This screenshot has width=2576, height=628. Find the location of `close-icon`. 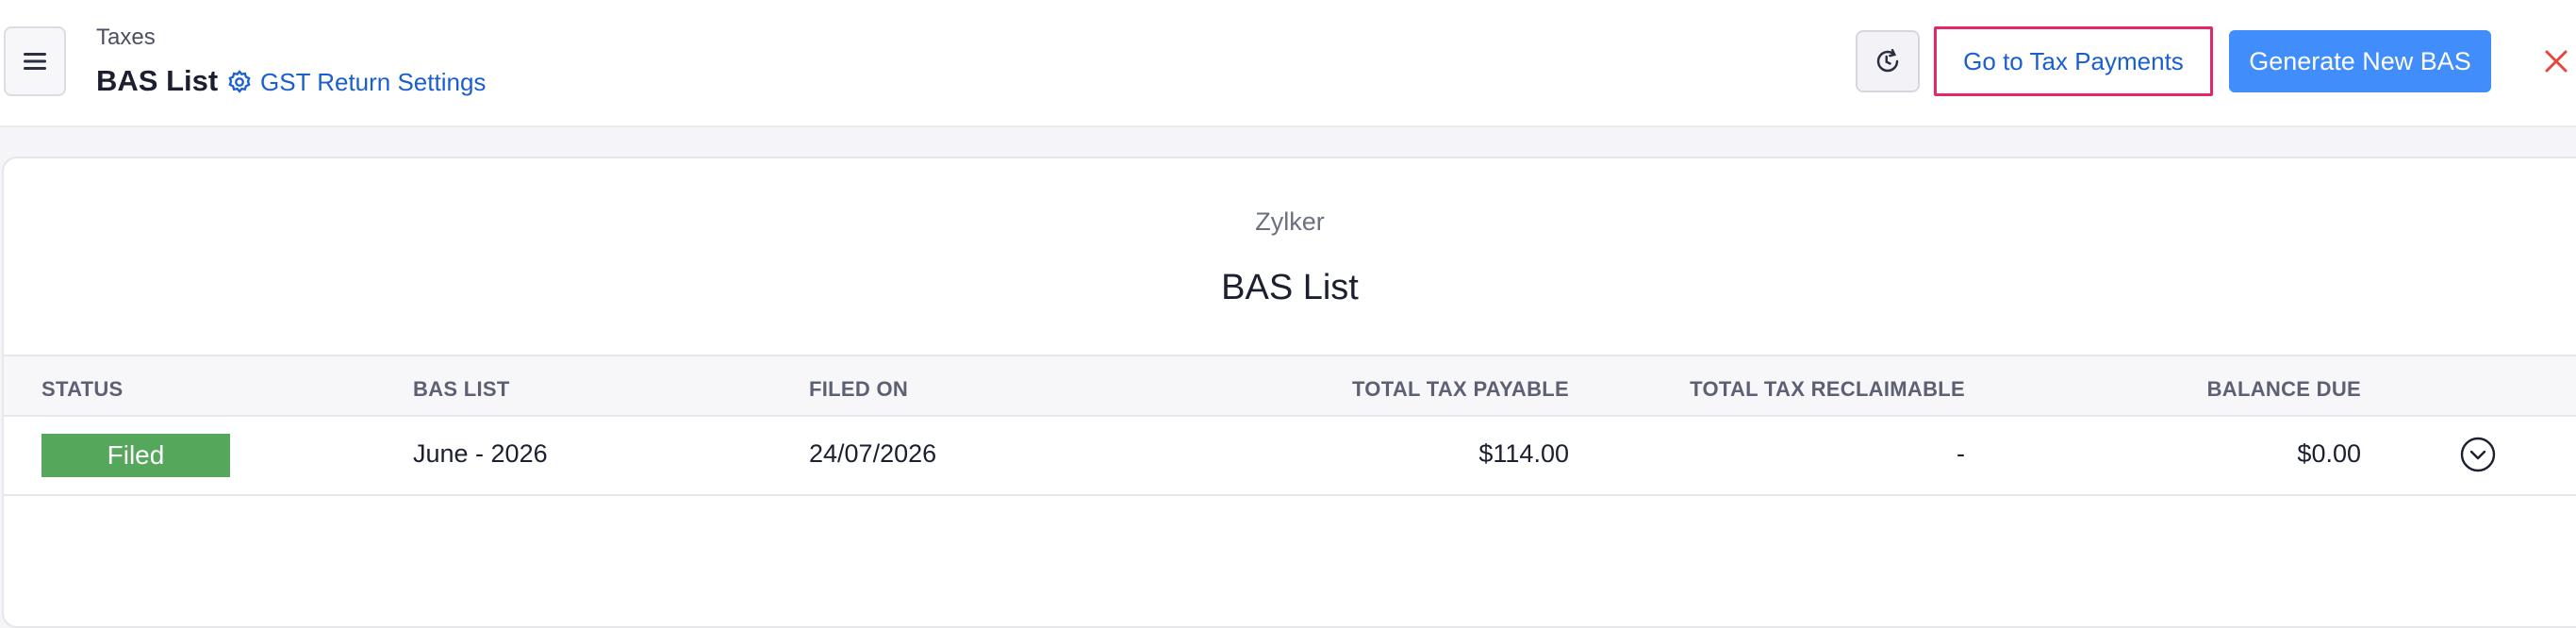

close-icon is located at coordinates (2556, 61).